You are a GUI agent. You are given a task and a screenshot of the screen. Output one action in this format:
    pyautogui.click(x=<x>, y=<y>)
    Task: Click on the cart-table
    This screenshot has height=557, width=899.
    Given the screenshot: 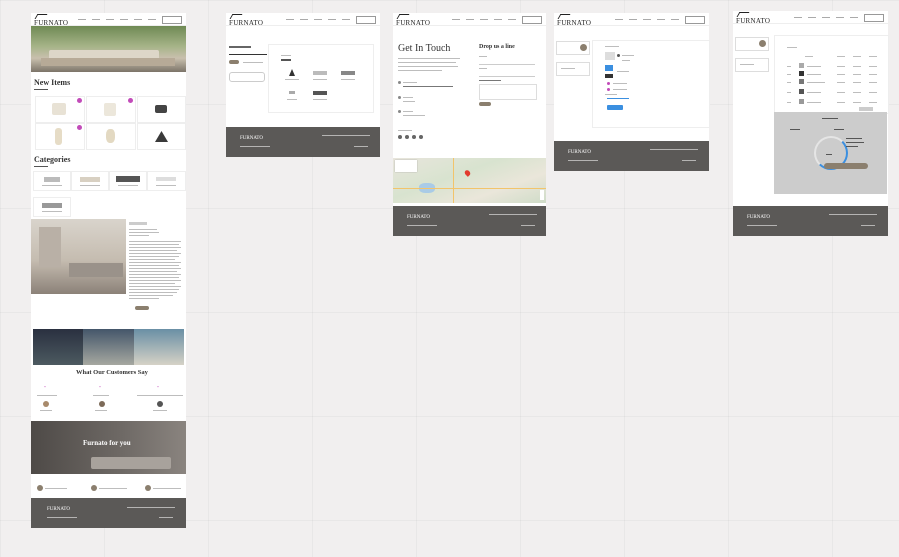 What is the action you would take?
    pyautogui.click(x=831, y=74)
    